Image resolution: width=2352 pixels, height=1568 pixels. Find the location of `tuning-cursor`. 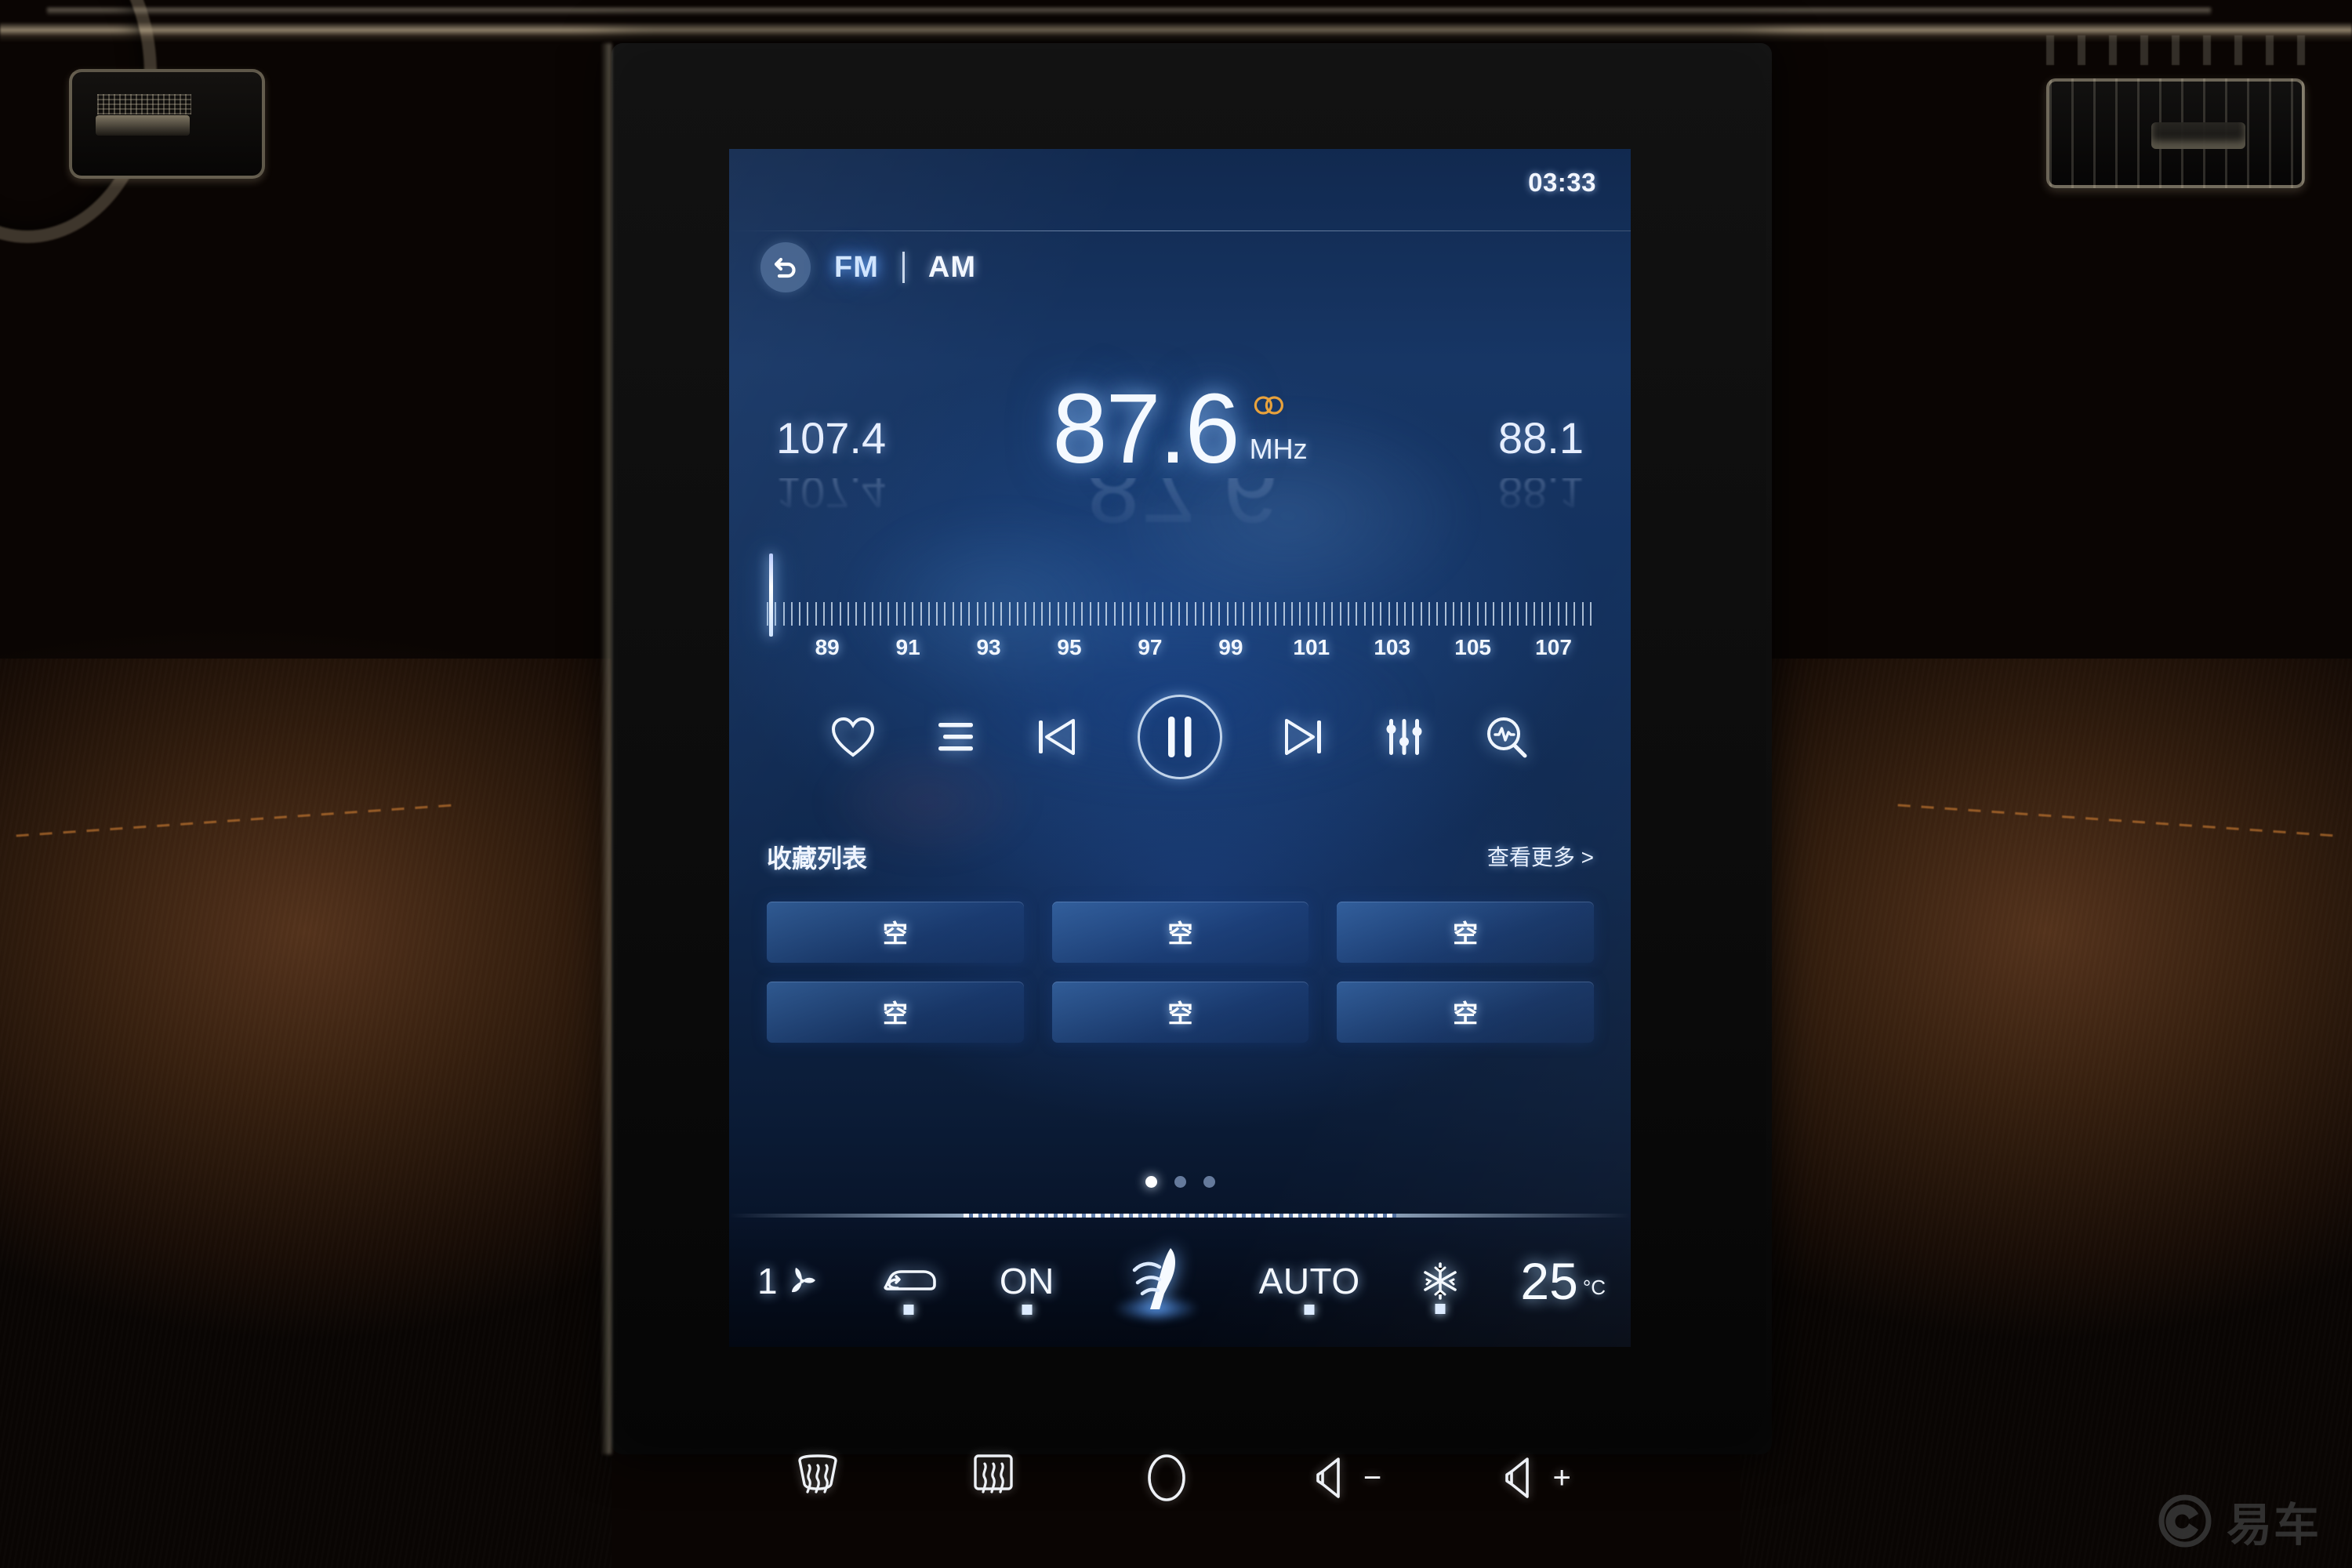

tuning-cursor is located at coordinates (771, 595).